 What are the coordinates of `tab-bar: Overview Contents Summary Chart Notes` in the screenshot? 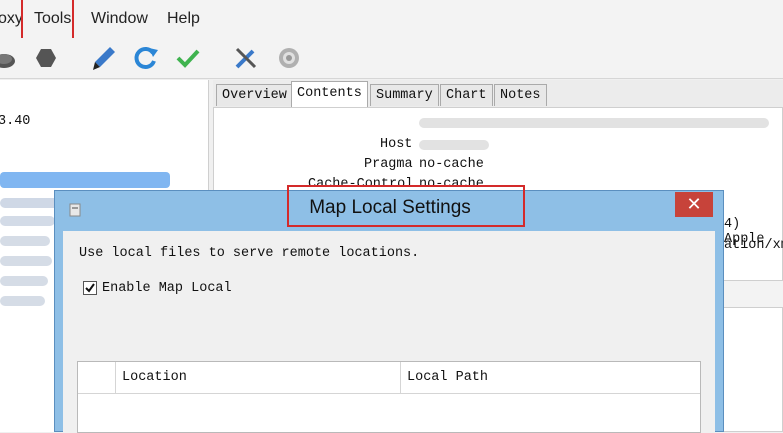 It's located at (498, 93).